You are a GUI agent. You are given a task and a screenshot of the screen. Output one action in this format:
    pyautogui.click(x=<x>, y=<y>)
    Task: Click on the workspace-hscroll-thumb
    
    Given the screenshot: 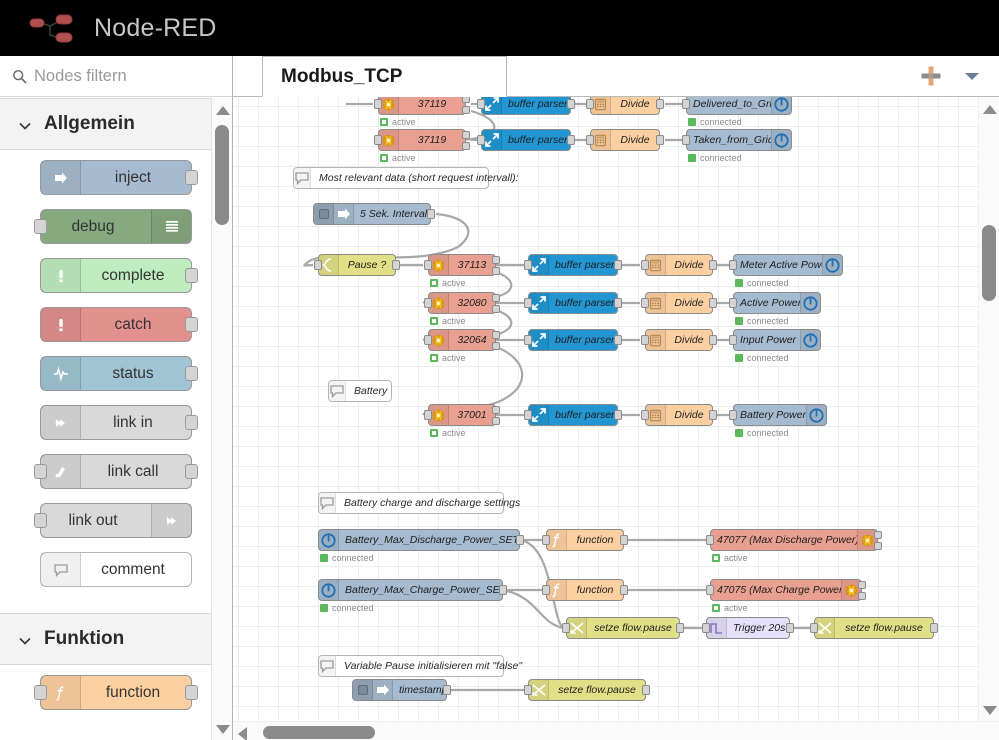 What is the action you would take?
    pyautogui.click(x=319, y=732)
    